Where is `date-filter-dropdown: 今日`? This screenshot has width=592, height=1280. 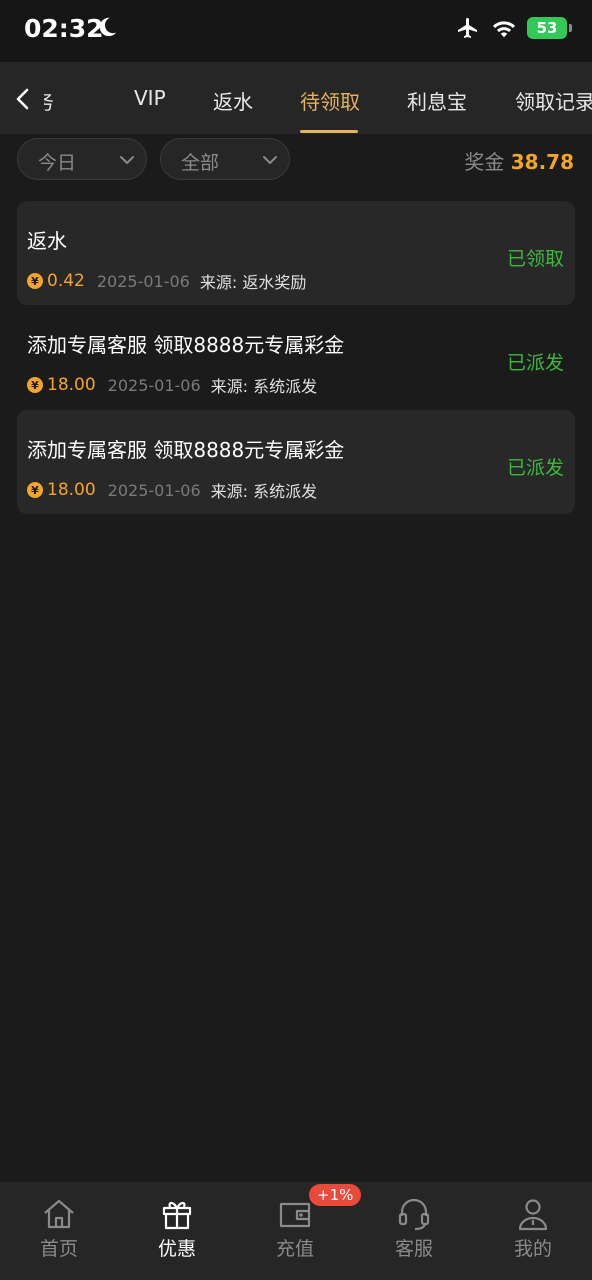
date-filter-dropdown: 今日 is located at coordinates (82, 159).